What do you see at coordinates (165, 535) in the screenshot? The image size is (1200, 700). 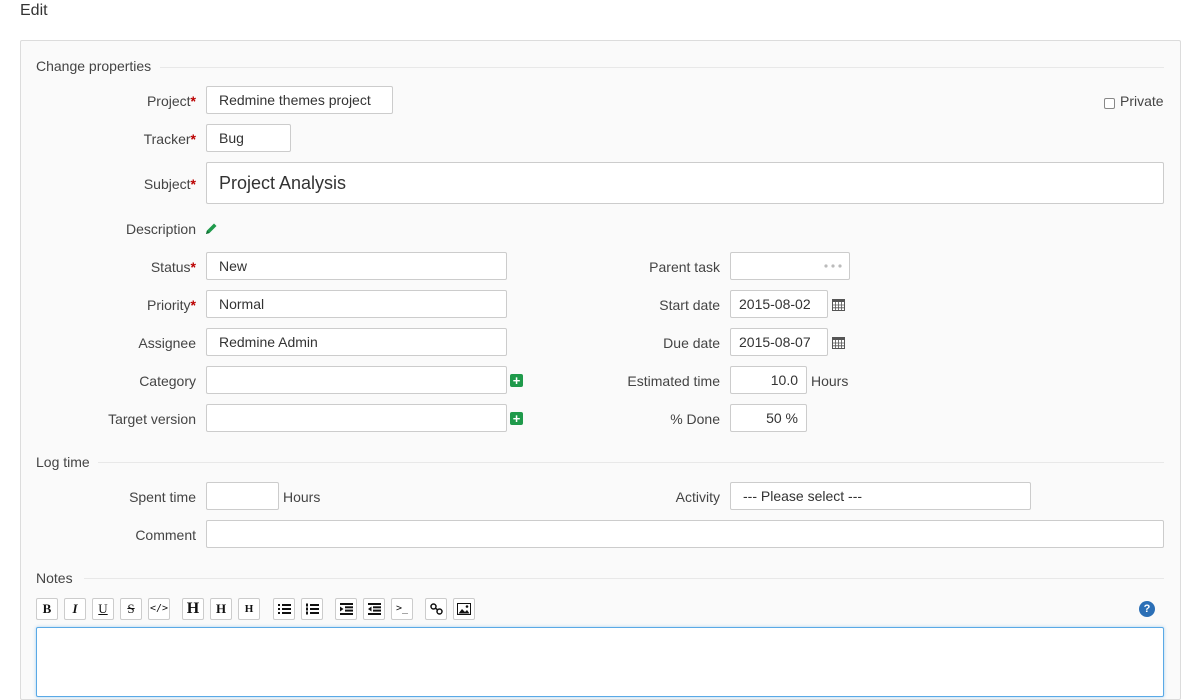 I see `comment-label: Comment` at bounding box center [165, 535].